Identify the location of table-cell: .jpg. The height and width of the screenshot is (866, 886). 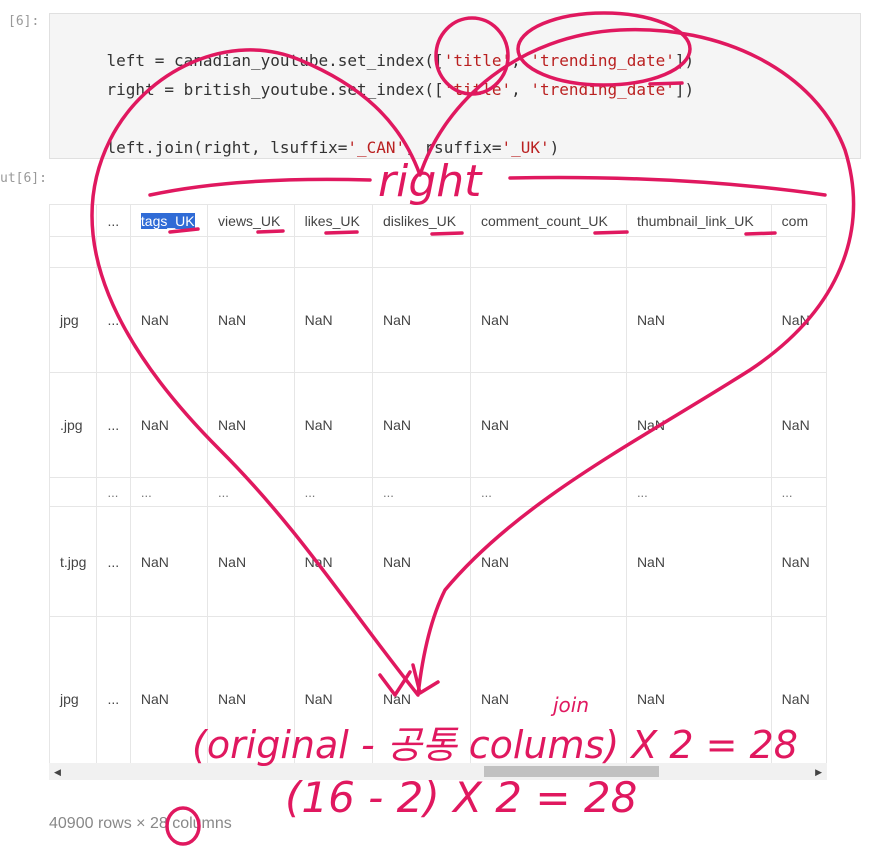
(73, 425).